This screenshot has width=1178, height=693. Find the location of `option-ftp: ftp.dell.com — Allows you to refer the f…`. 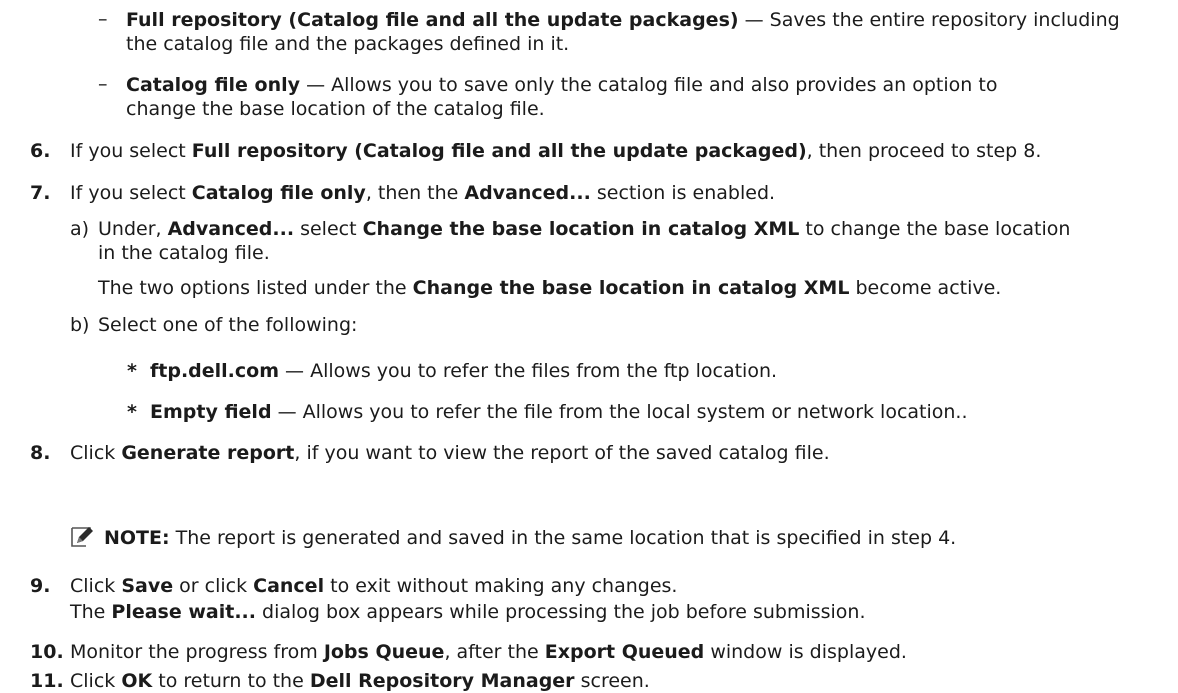

option-ftp: ftp.dell.com — Allows you to refer the f… is located at coordinates (464, 371).